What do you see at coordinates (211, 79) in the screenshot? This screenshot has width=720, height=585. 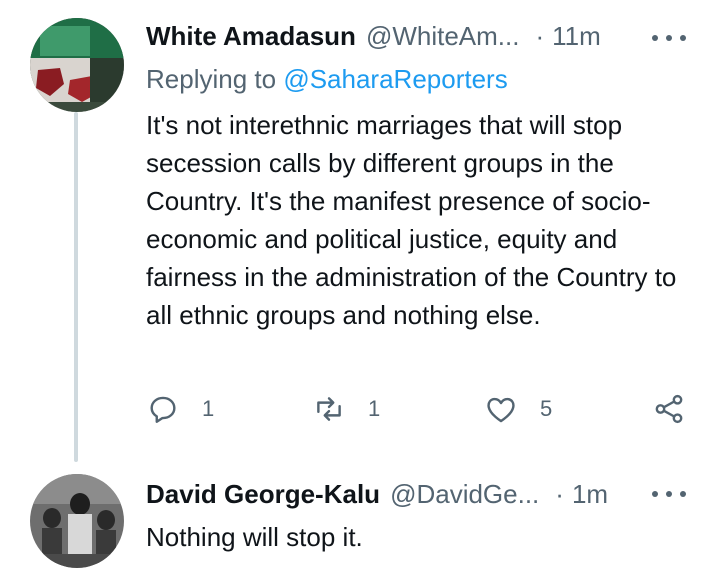 I see `replying-to-label: Replying to` at bounding box center [211, 79].